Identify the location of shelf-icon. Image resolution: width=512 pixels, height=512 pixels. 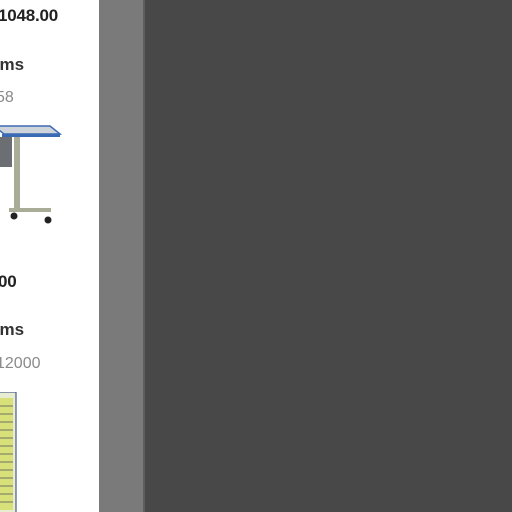
(9, 451).